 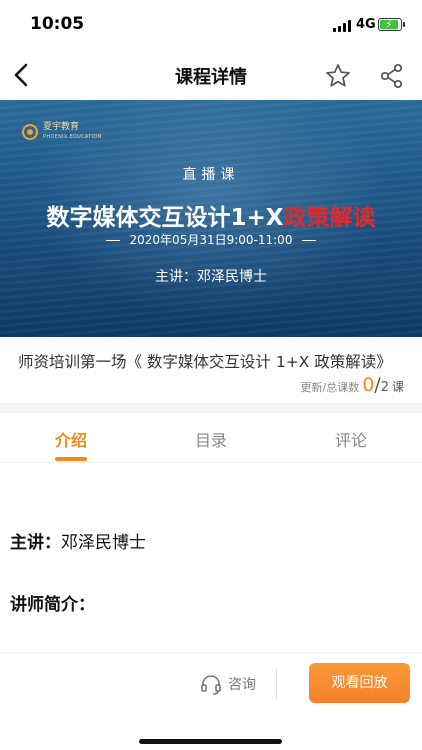 I want to click on tab-catalog: 目录, so click(x=211, y=439).